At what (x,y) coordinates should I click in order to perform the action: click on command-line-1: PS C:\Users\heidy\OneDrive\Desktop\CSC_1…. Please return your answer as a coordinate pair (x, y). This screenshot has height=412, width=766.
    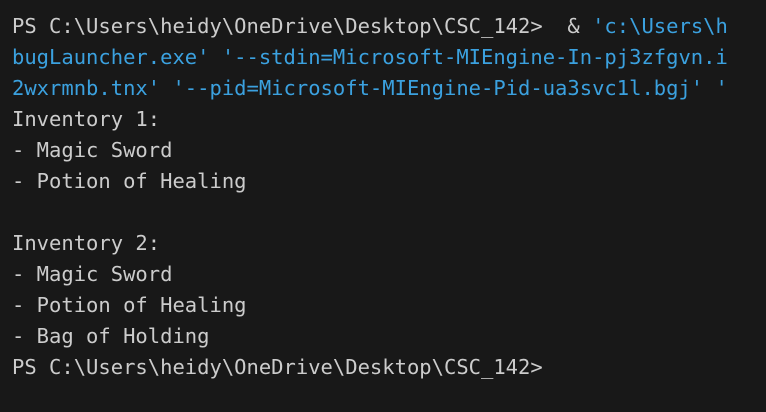
    Looking at the image, I should click on (383, 26).